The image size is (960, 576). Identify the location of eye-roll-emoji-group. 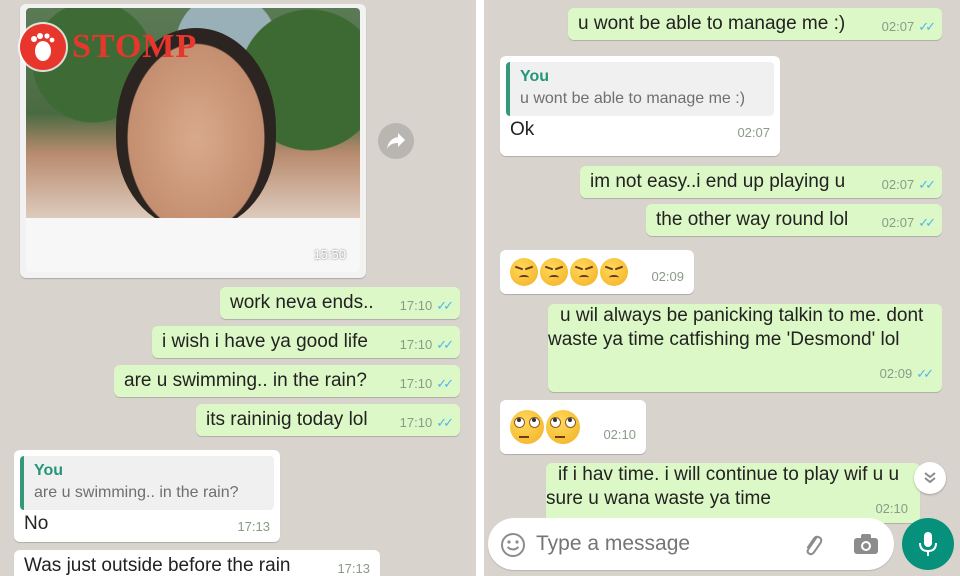
(545, 427).